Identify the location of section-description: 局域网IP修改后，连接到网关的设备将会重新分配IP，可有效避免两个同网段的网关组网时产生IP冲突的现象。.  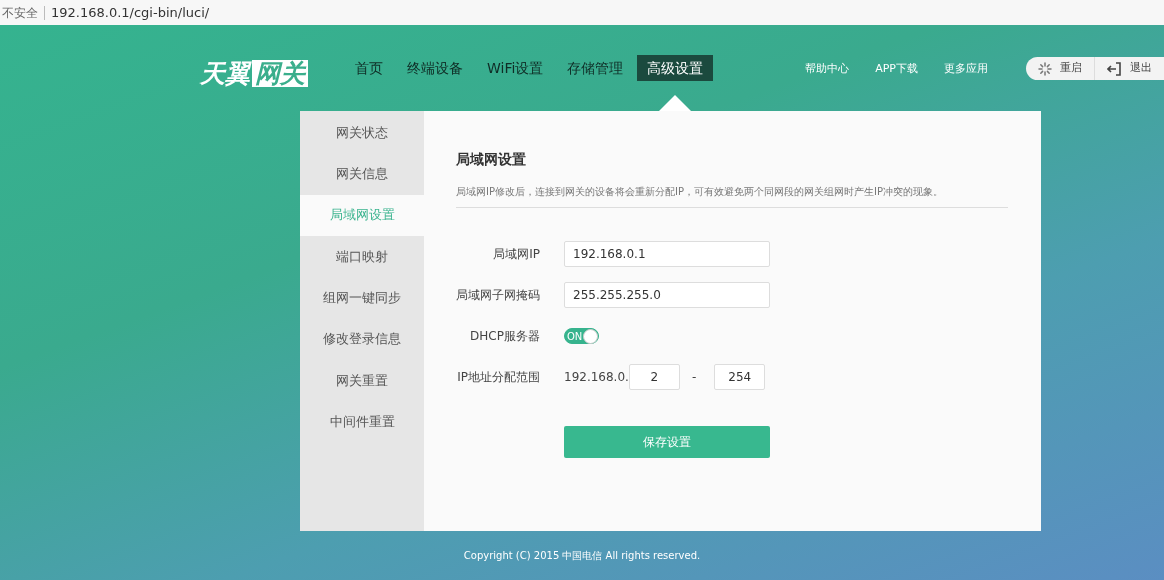
(732, 196).